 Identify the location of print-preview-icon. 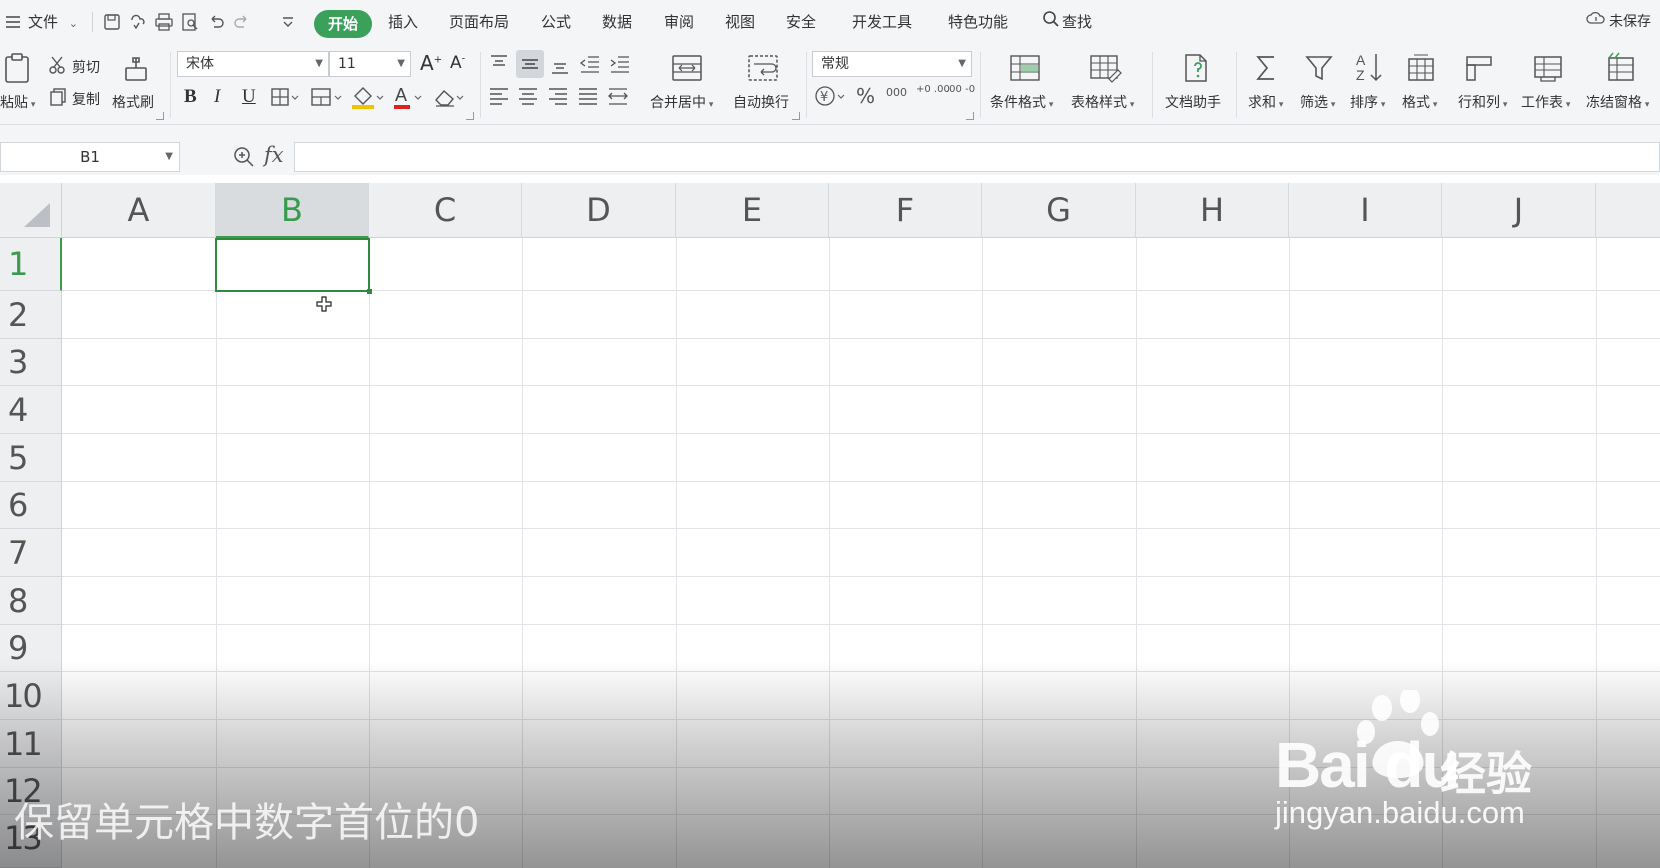
(190, 22).